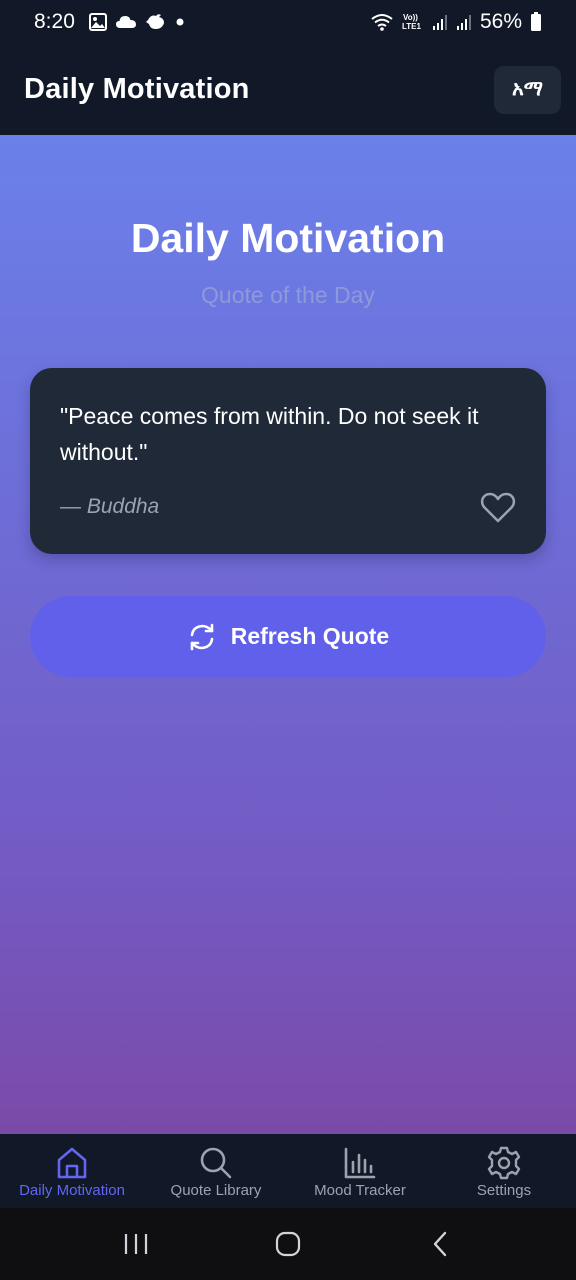 This screenshot has width=576, height=1280. Describe the element at coordinates (360, 1190) in the screenshot. I see `nav-label-mood-tracker: Mood Tracker` at that location.